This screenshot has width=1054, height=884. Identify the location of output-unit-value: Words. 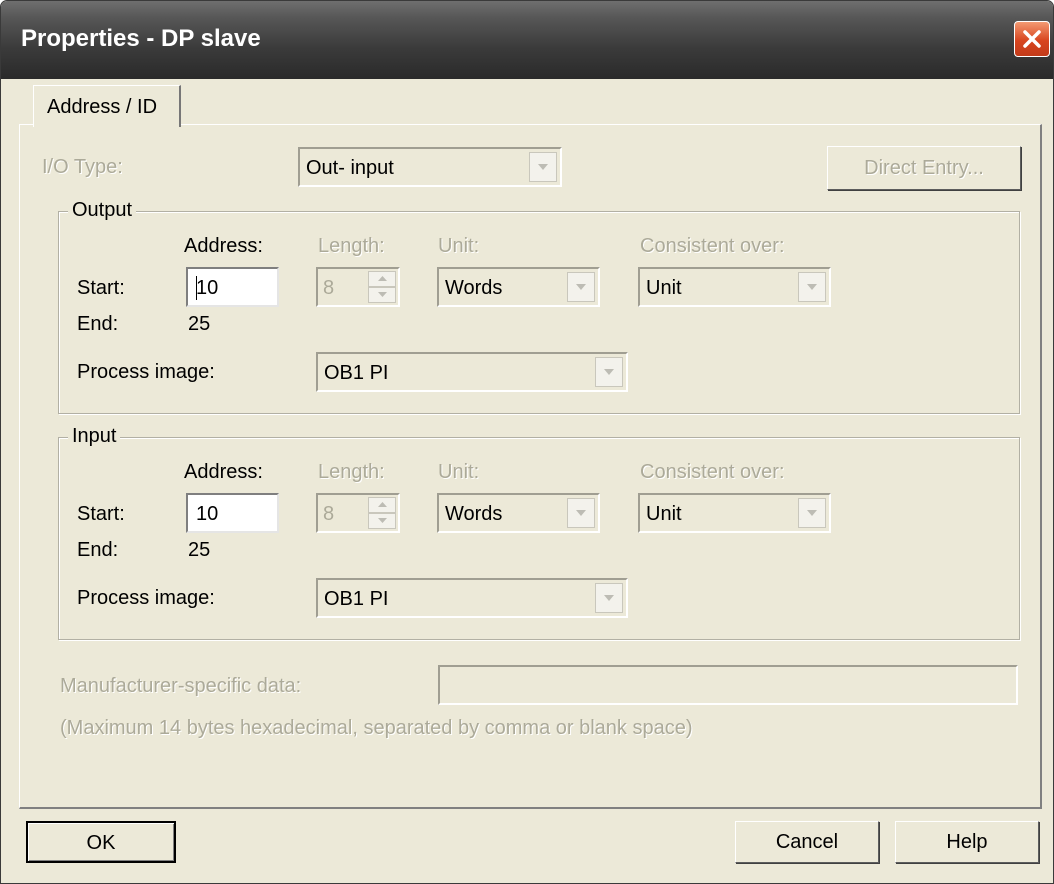
(474, 288).